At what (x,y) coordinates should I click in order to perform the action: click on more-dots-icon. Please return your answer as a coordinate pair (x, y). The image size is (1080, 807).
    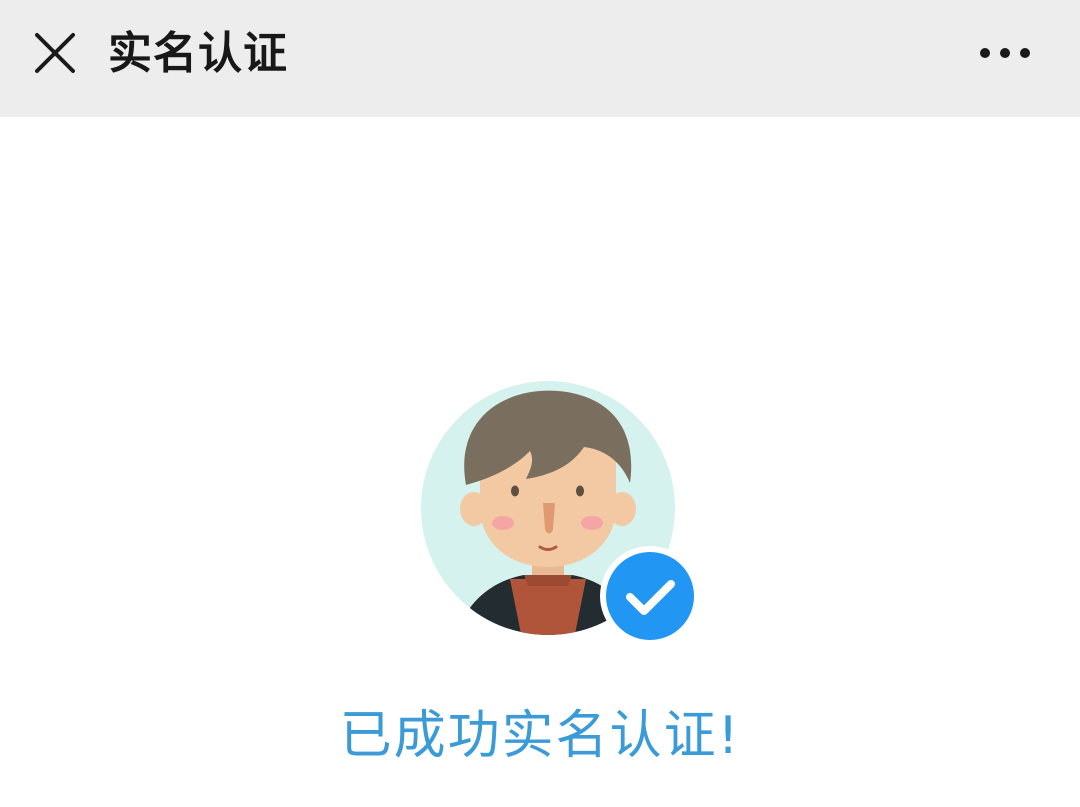
    Looking at the image, I should click on (1006, 53).